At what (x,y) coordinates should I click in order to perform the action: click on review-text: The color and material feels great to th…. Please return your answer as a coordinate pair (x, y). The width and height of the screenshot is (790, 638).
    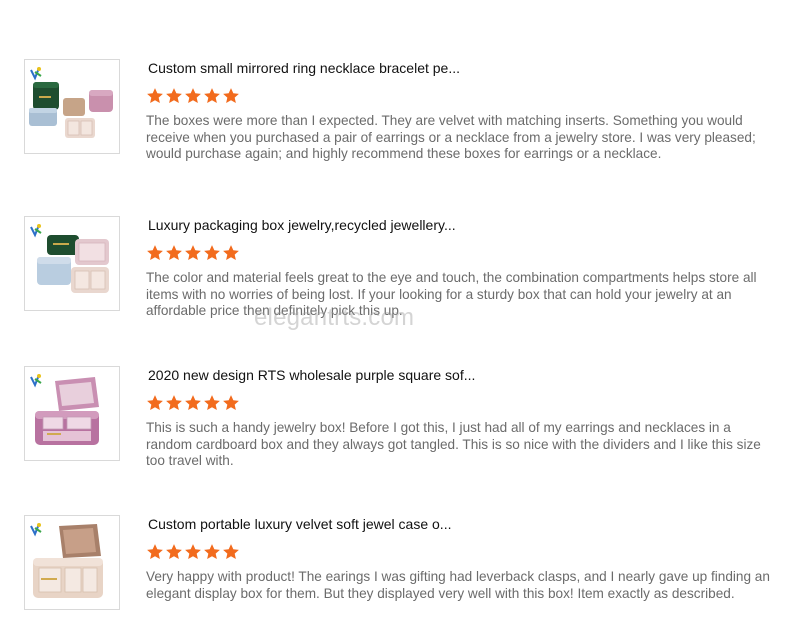
    Looking at the image, I should click on (451, 294).